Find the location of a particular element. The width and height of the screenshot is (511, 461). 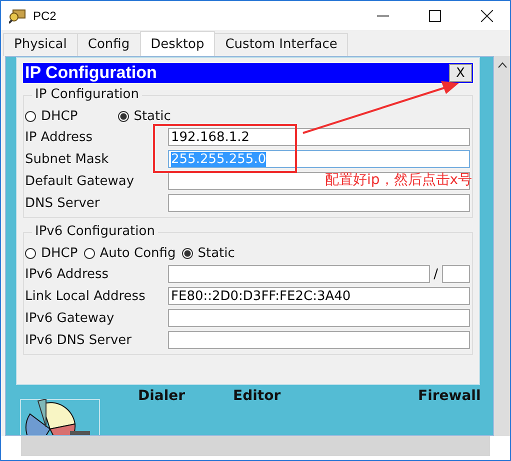

tab: Custom Interface is located at coordinates (281, 44).